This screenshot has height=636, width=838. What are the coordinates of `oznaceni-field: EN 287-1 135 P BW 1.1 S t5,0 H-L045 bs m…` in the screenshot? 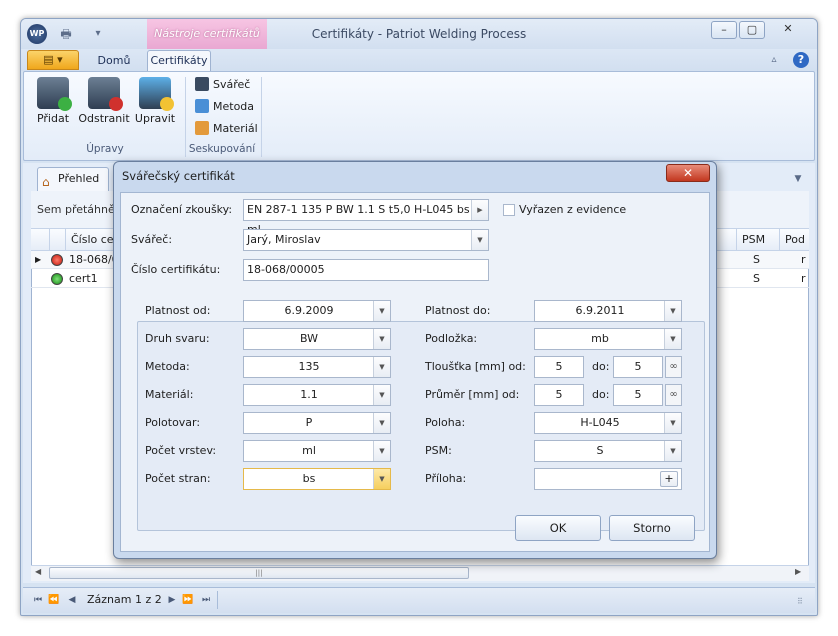 It's located at (366, 217).